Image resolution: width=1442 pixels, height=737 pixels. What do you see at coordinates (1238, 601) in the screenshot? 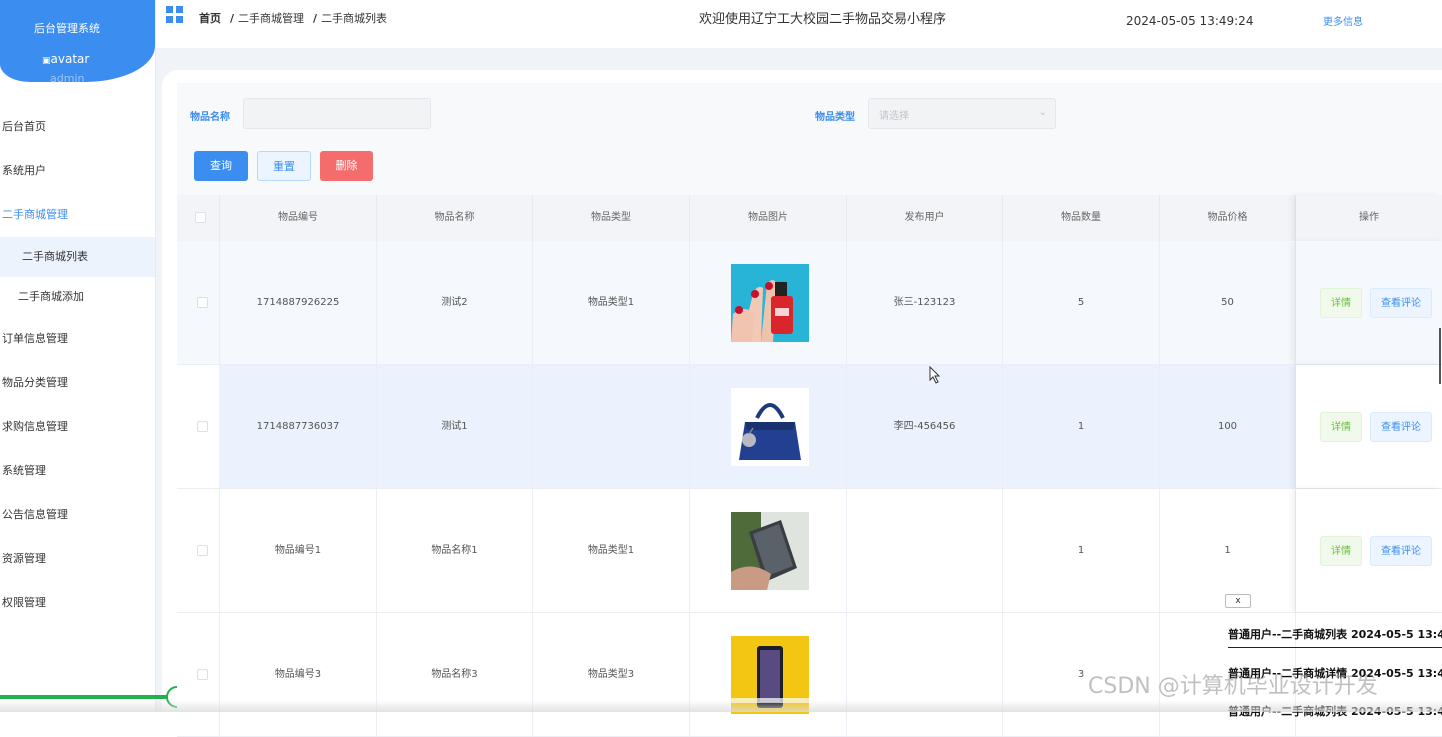
I see `close-notification-button: x` at bounding box center [1238, 601].